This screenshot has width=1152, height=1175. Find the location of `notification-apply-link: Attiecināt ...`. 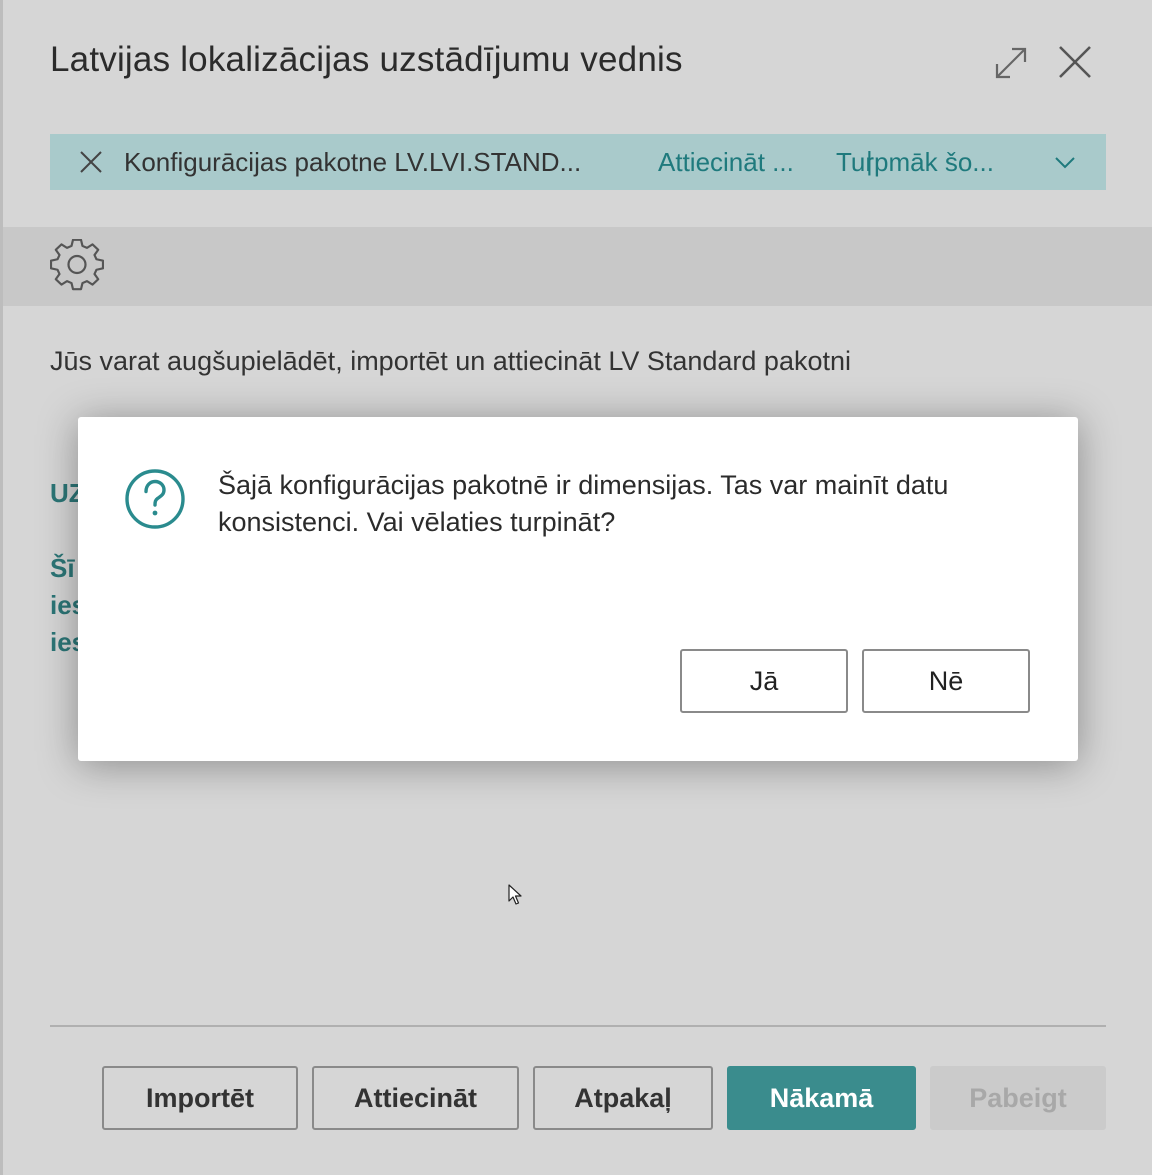

notification-apply-link: Attiecināt ... is located at coordinates (726, 162).